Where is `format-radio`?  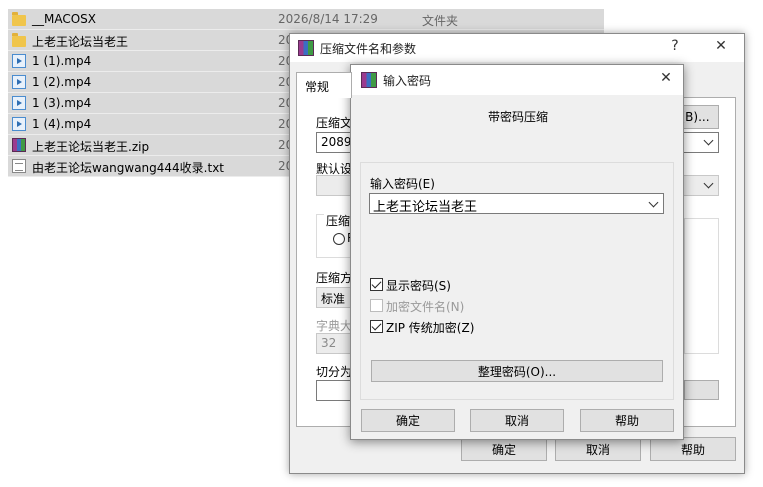 format-radio is located at coordinates (339, 239).